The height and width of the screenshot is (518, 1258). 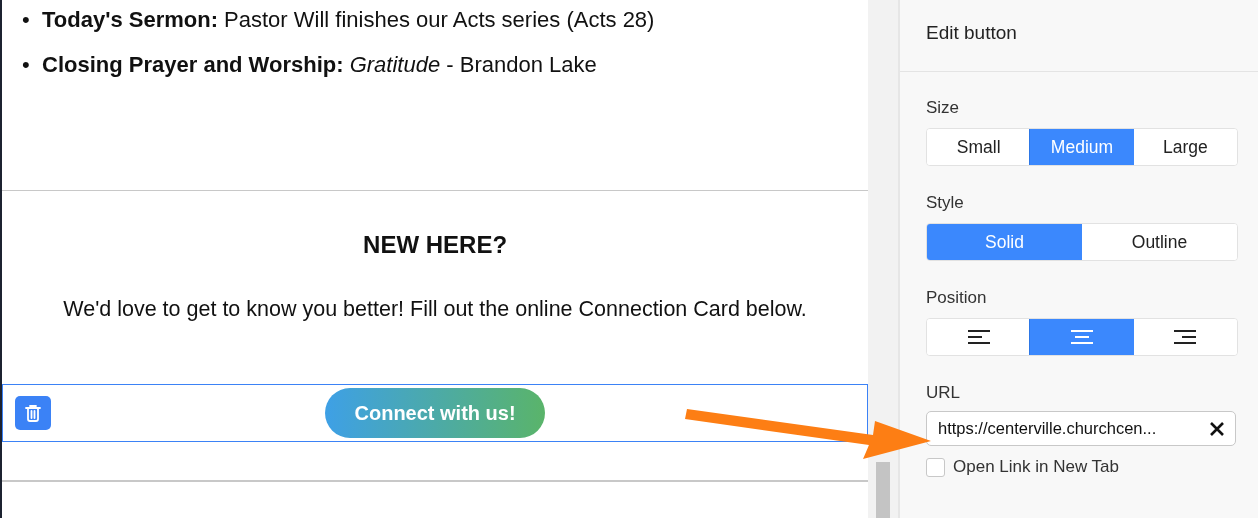 What do you see at coordinates (348, 20) in the screenshot?
I see `bullet-item: Today's Sermon: Pastor Will finishes our Acts series (Acts 28)` at bounding box center [348, 20].